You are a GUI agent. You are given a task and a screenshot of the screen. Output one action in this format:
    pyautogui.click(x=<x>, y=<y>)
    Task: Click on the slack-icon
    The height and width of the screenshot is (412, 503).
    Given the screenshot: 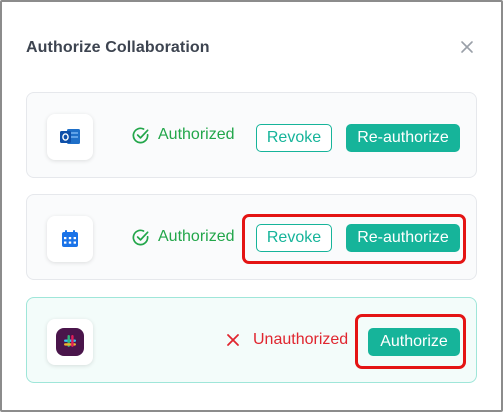 What is the action you would take?
    pyautogui.click(x=70, y=342)
    